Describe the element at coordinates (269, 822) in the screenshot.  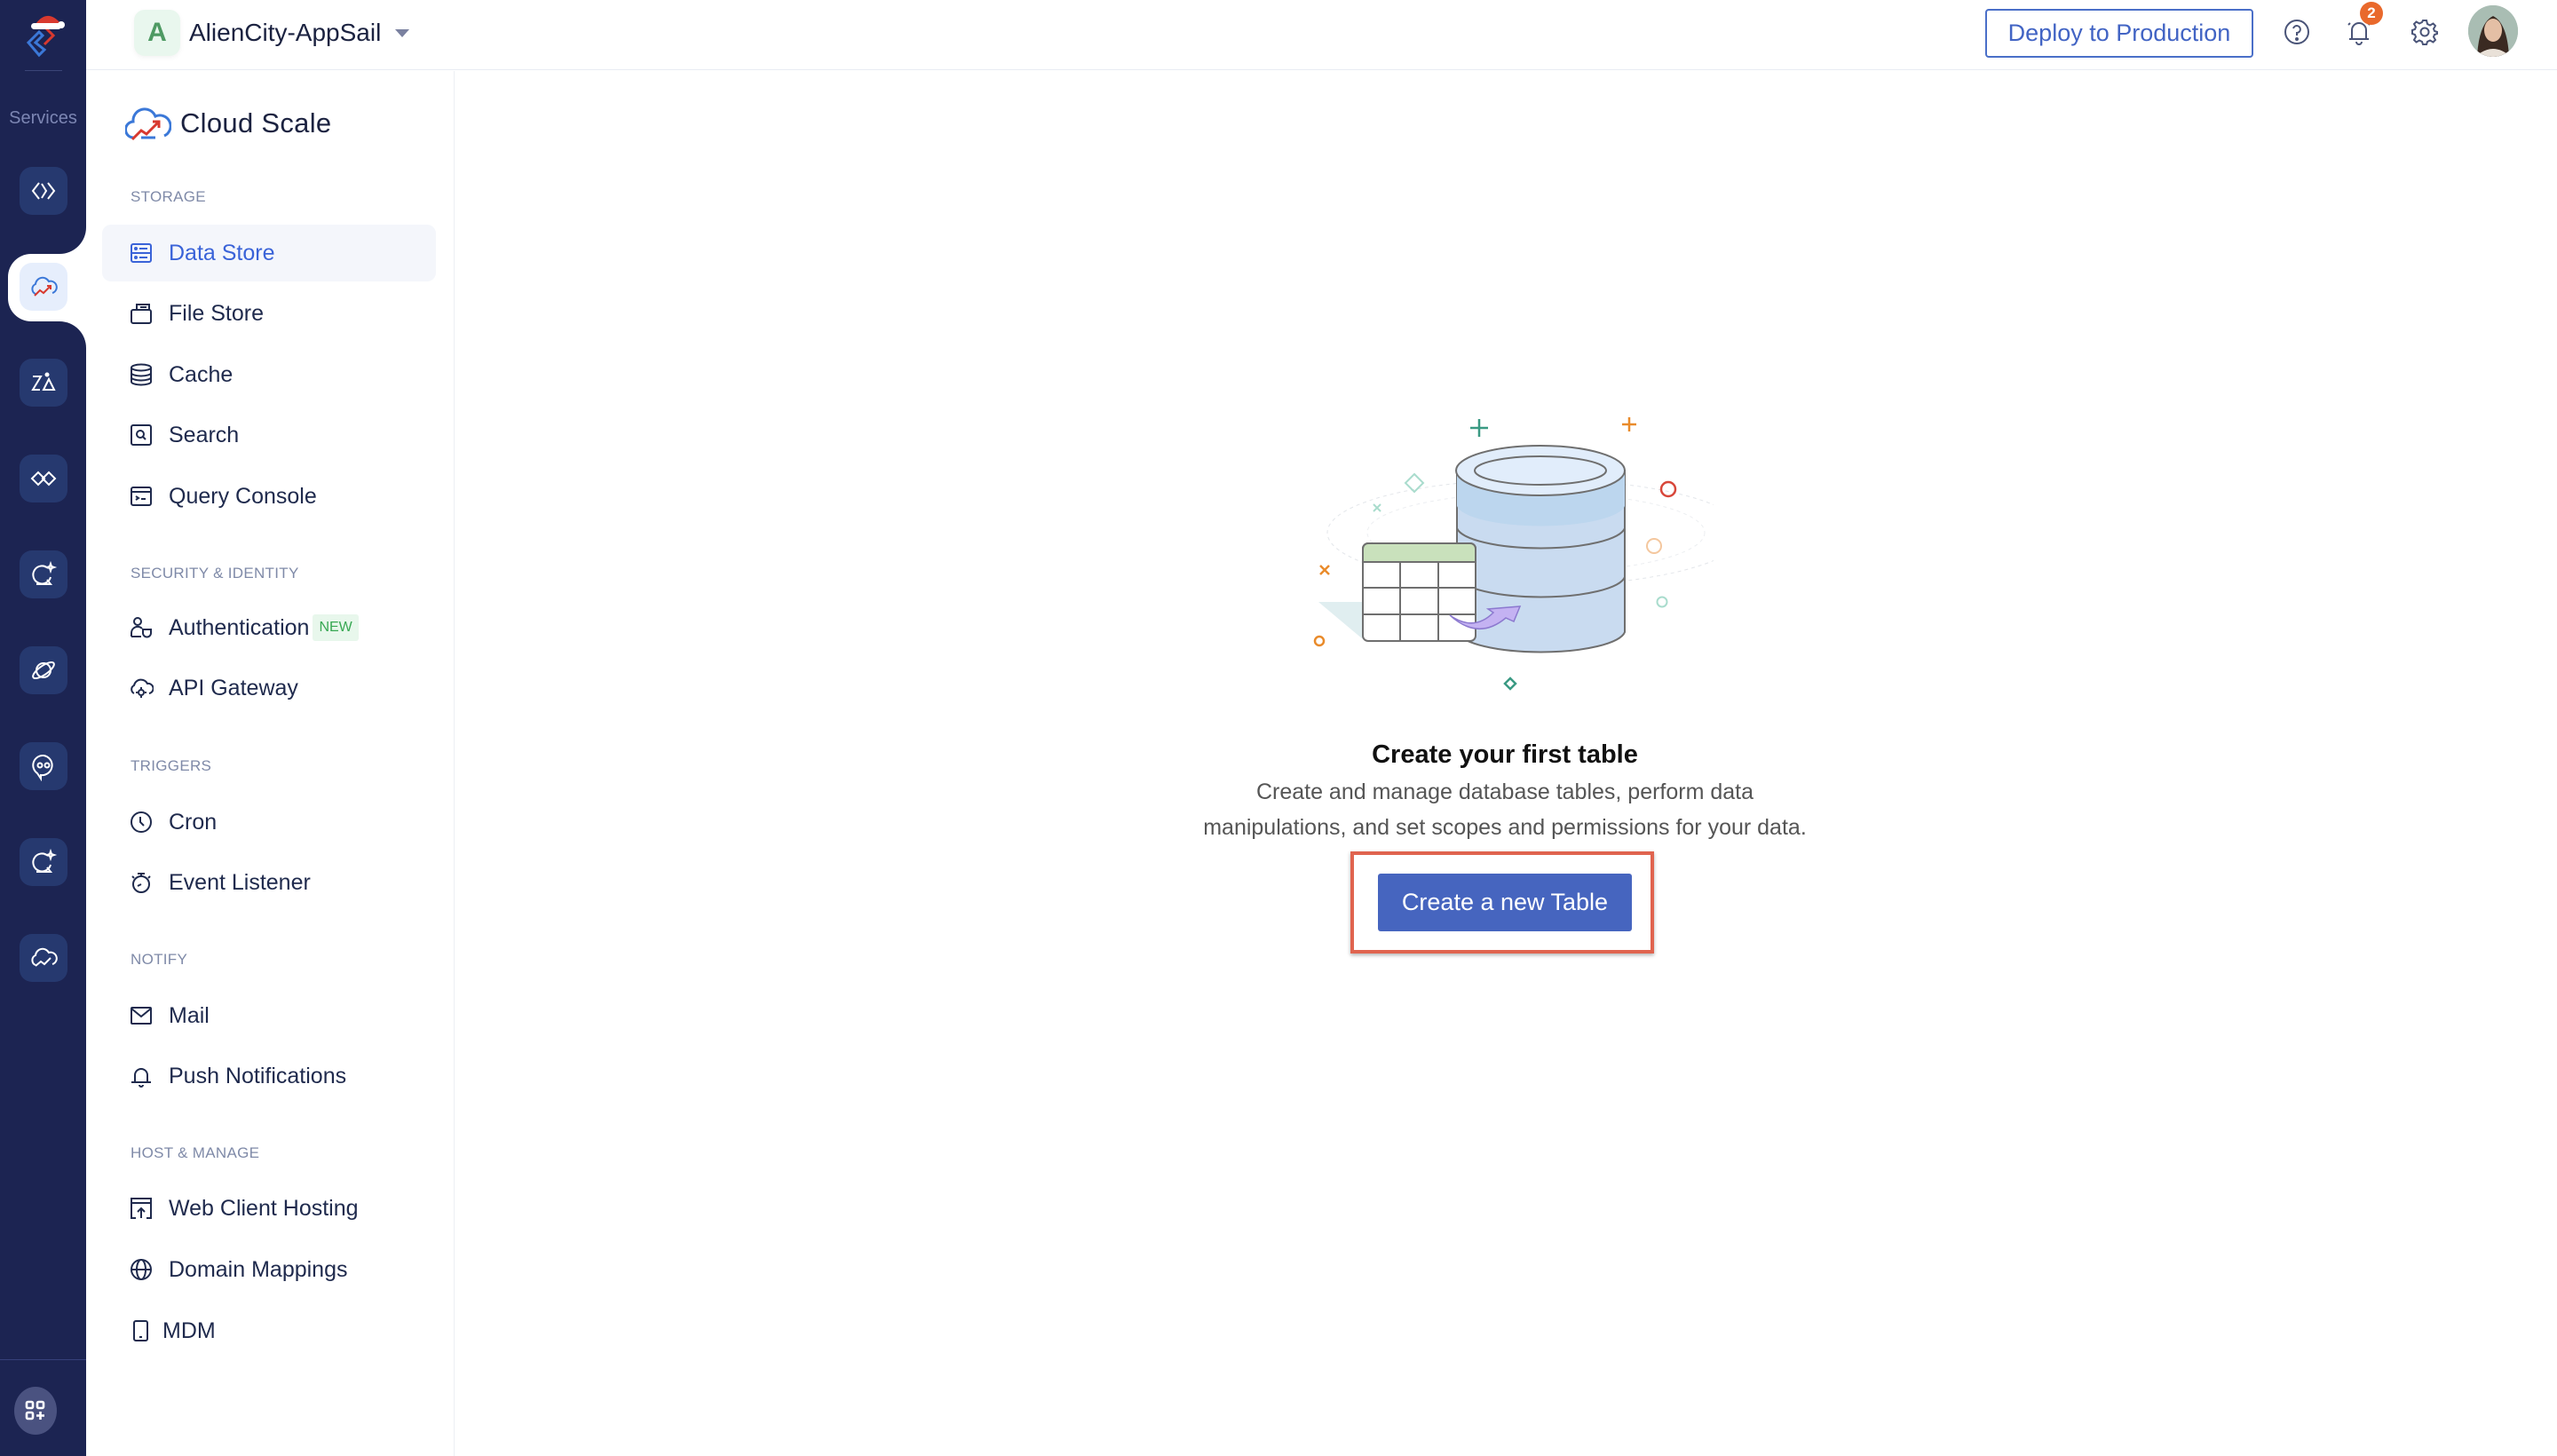
I see `sidebar-item-cron: Cron` at that location.